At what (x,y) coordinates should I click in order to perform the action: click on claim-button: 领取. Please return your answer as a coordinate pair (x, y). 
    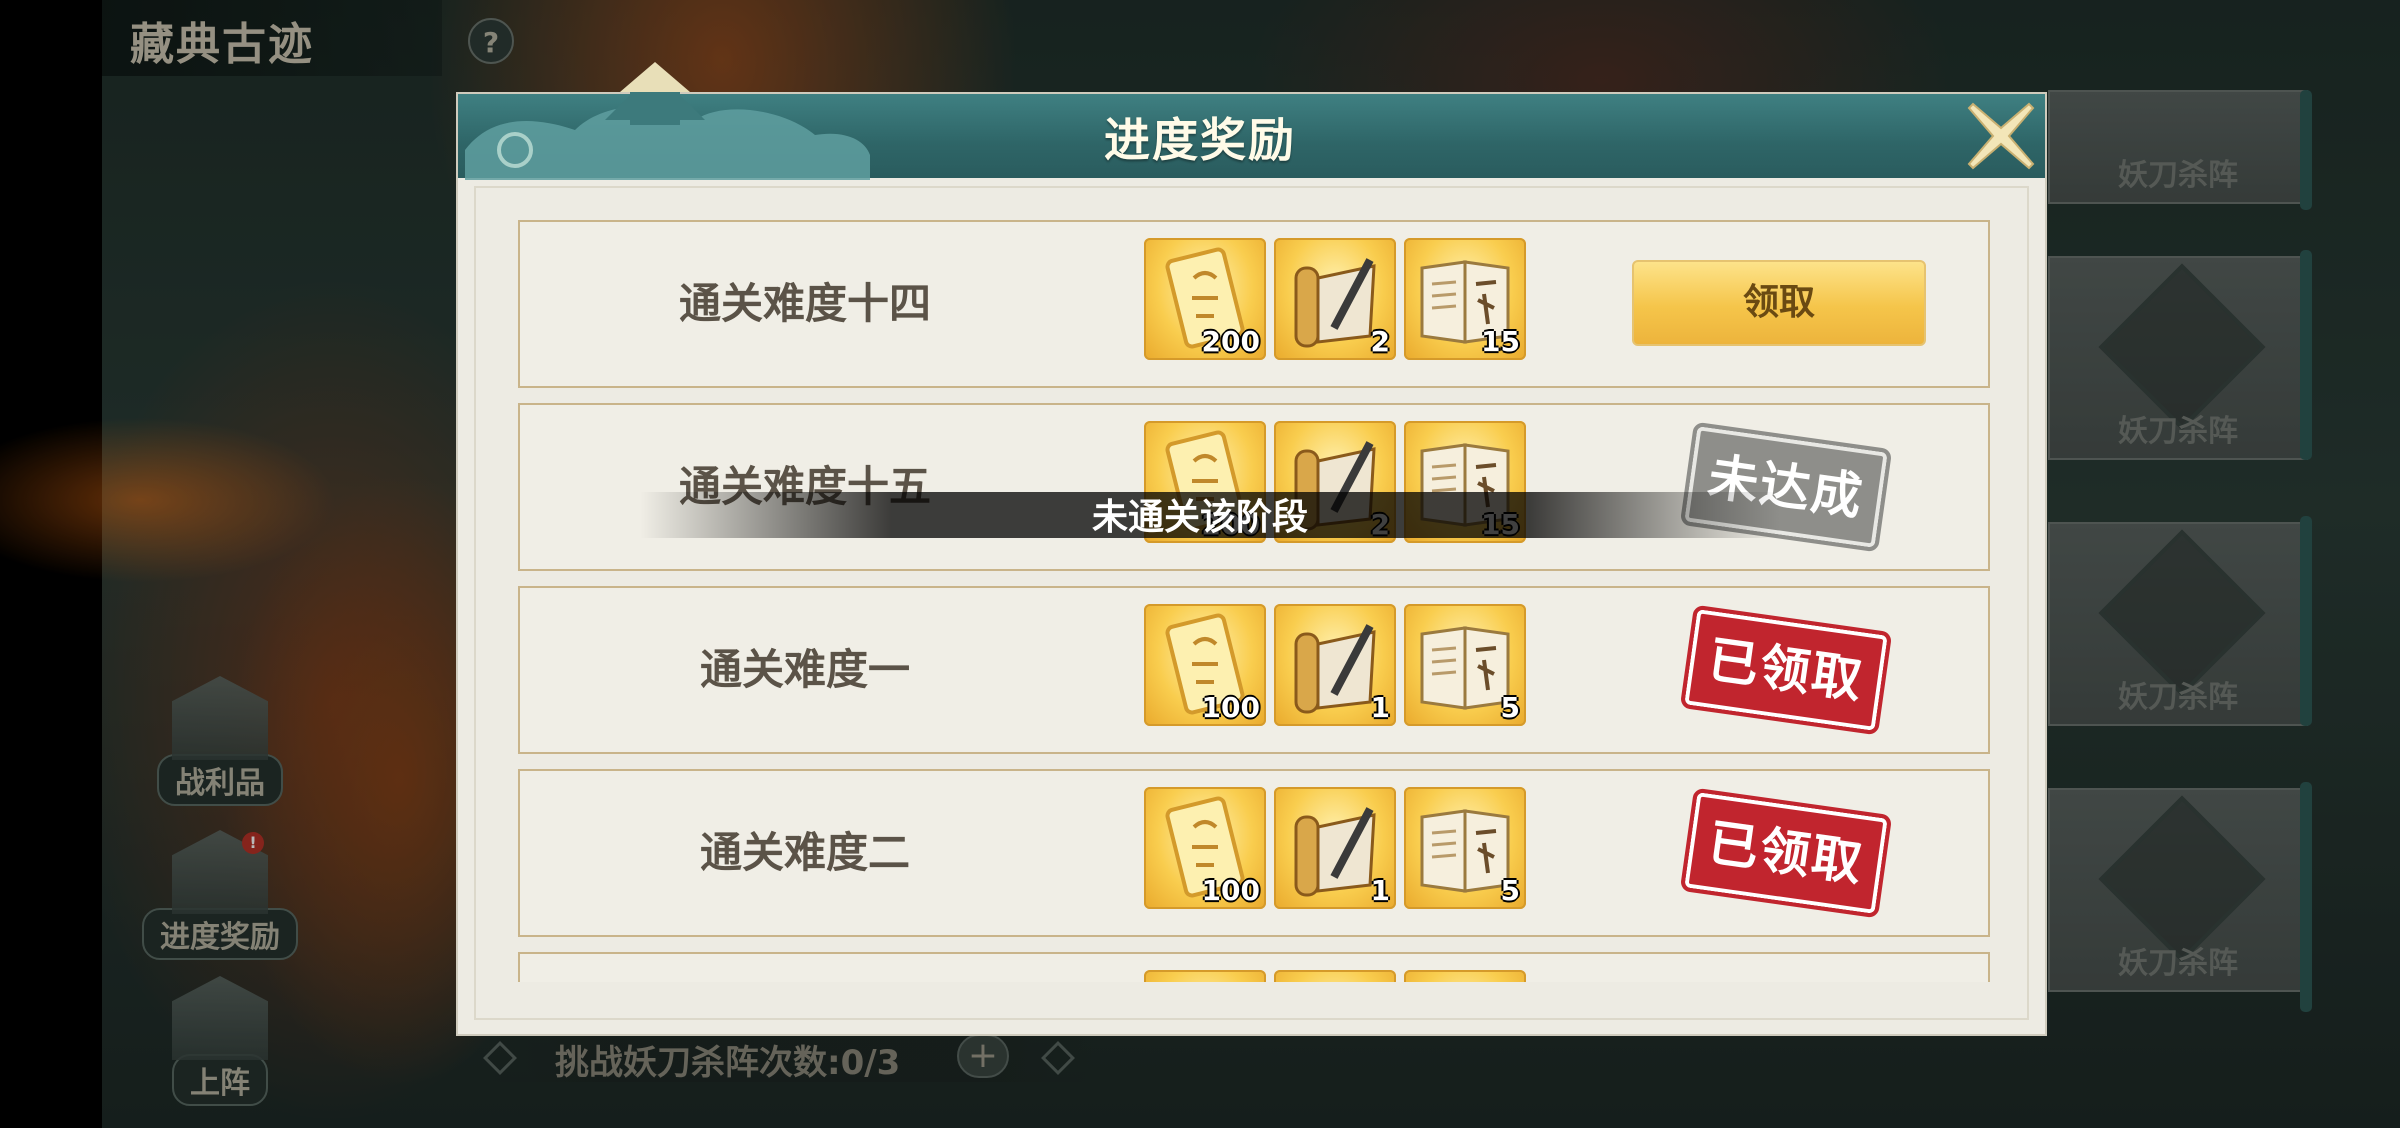
    Looking at the image, I should click on (1779, 303).